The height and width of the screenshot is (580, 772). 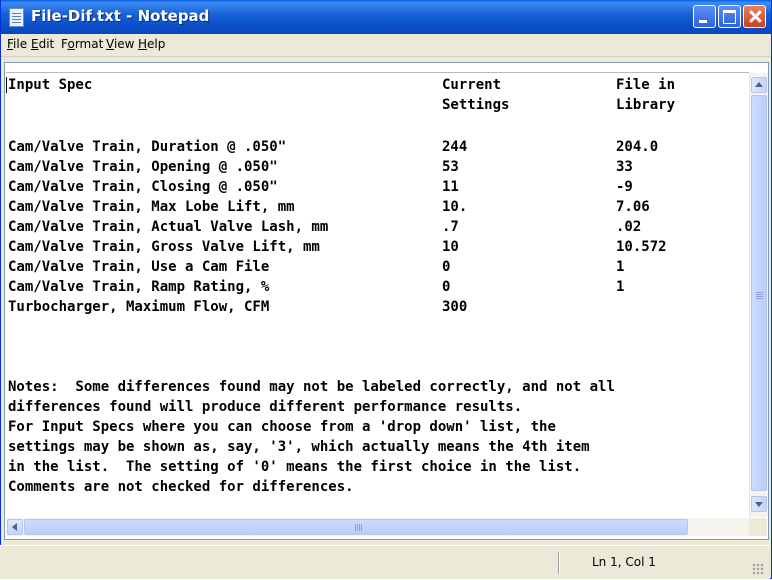 What do you see at coordinates (646, 105) in the screenshot?
I see `header-library-line2: Library` at bounding box center [646, 105].